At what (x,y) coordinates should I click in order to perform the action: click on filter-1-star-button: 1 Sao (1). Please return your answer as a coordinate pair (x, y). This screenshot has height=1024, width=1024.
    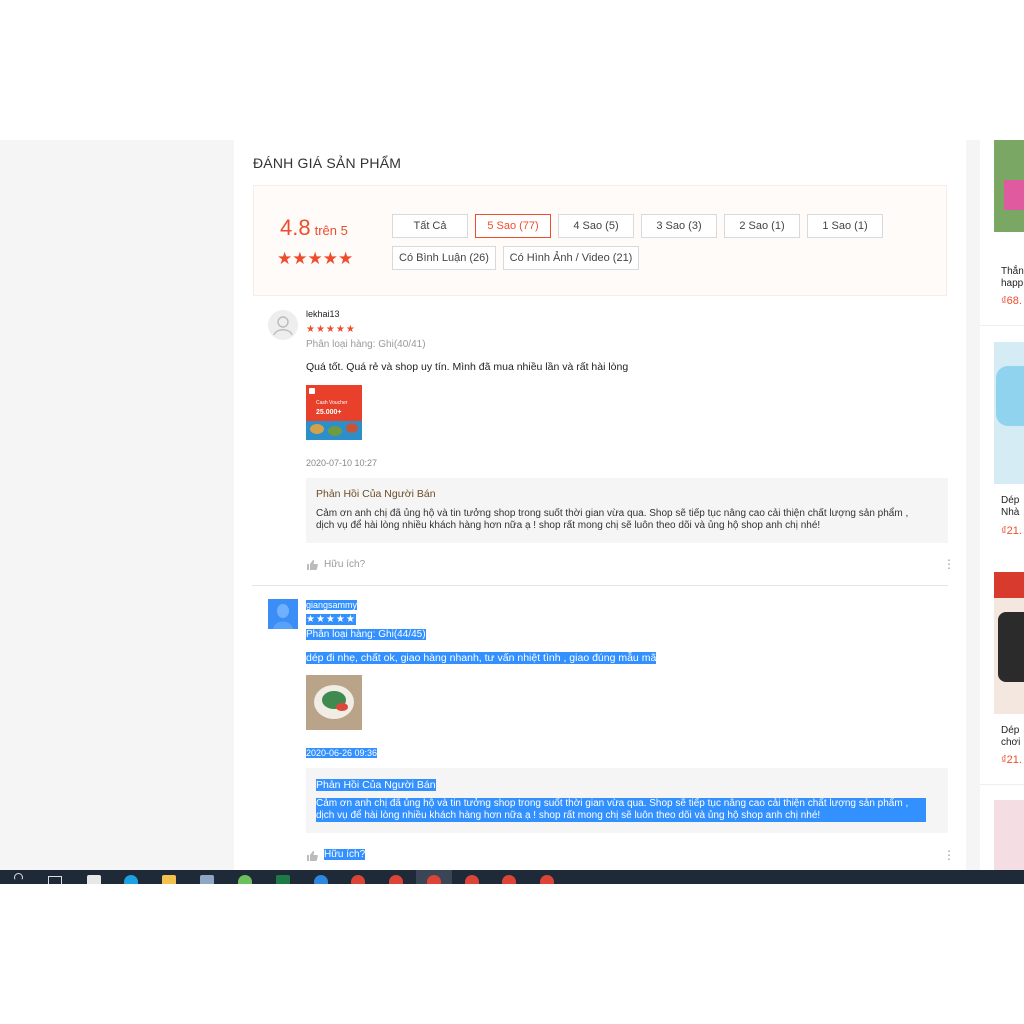
    Looking at the image, I should click on (845, 226).